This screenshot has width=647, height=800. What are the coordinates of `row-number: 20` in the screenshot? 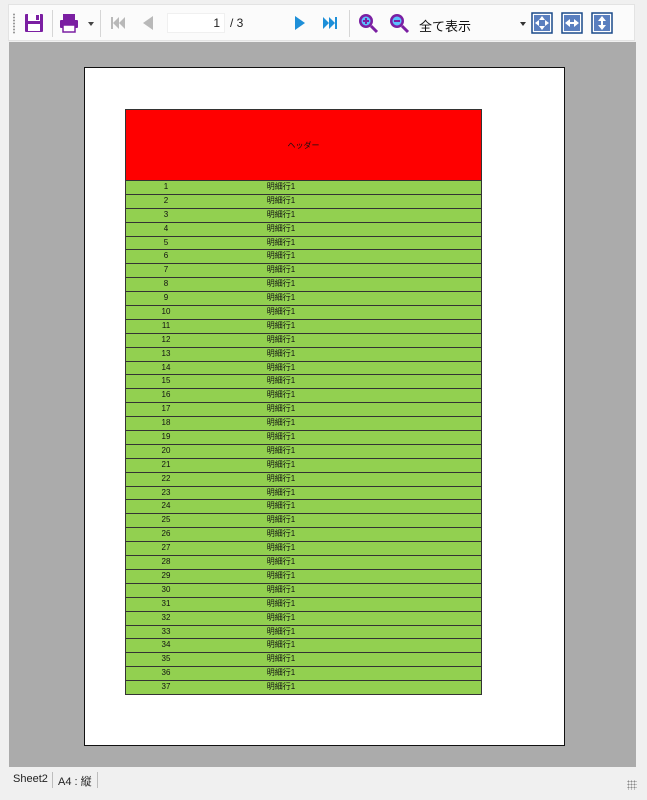 It's located at (166, 450).